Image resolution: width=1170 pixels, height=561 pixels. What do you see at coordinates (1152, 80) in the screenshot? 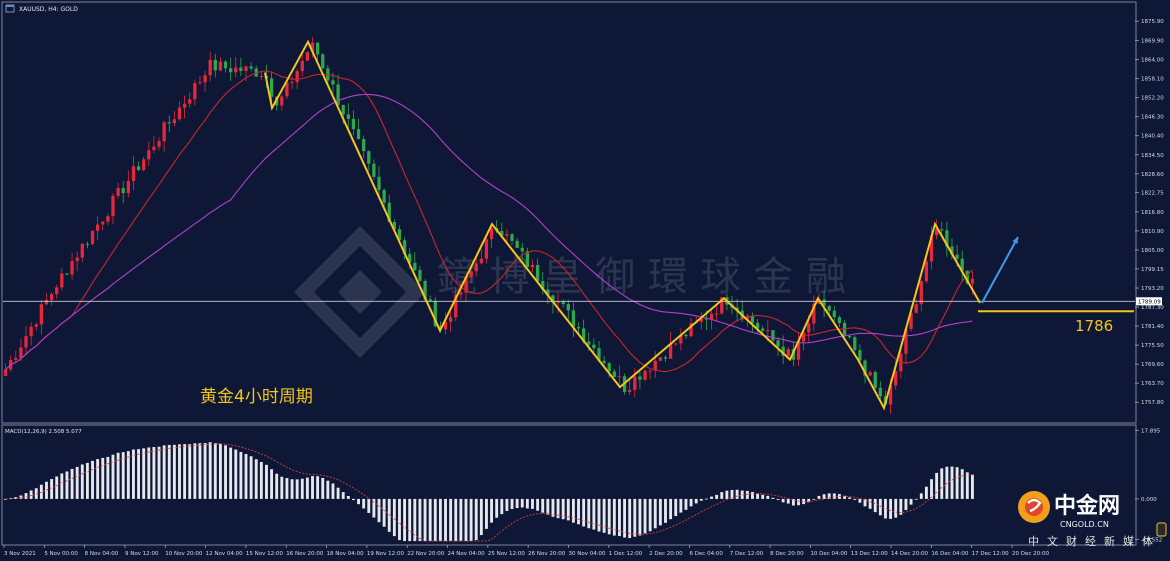
I see `price-tick-label: 1858.10` at bounding box center [1152, 80].